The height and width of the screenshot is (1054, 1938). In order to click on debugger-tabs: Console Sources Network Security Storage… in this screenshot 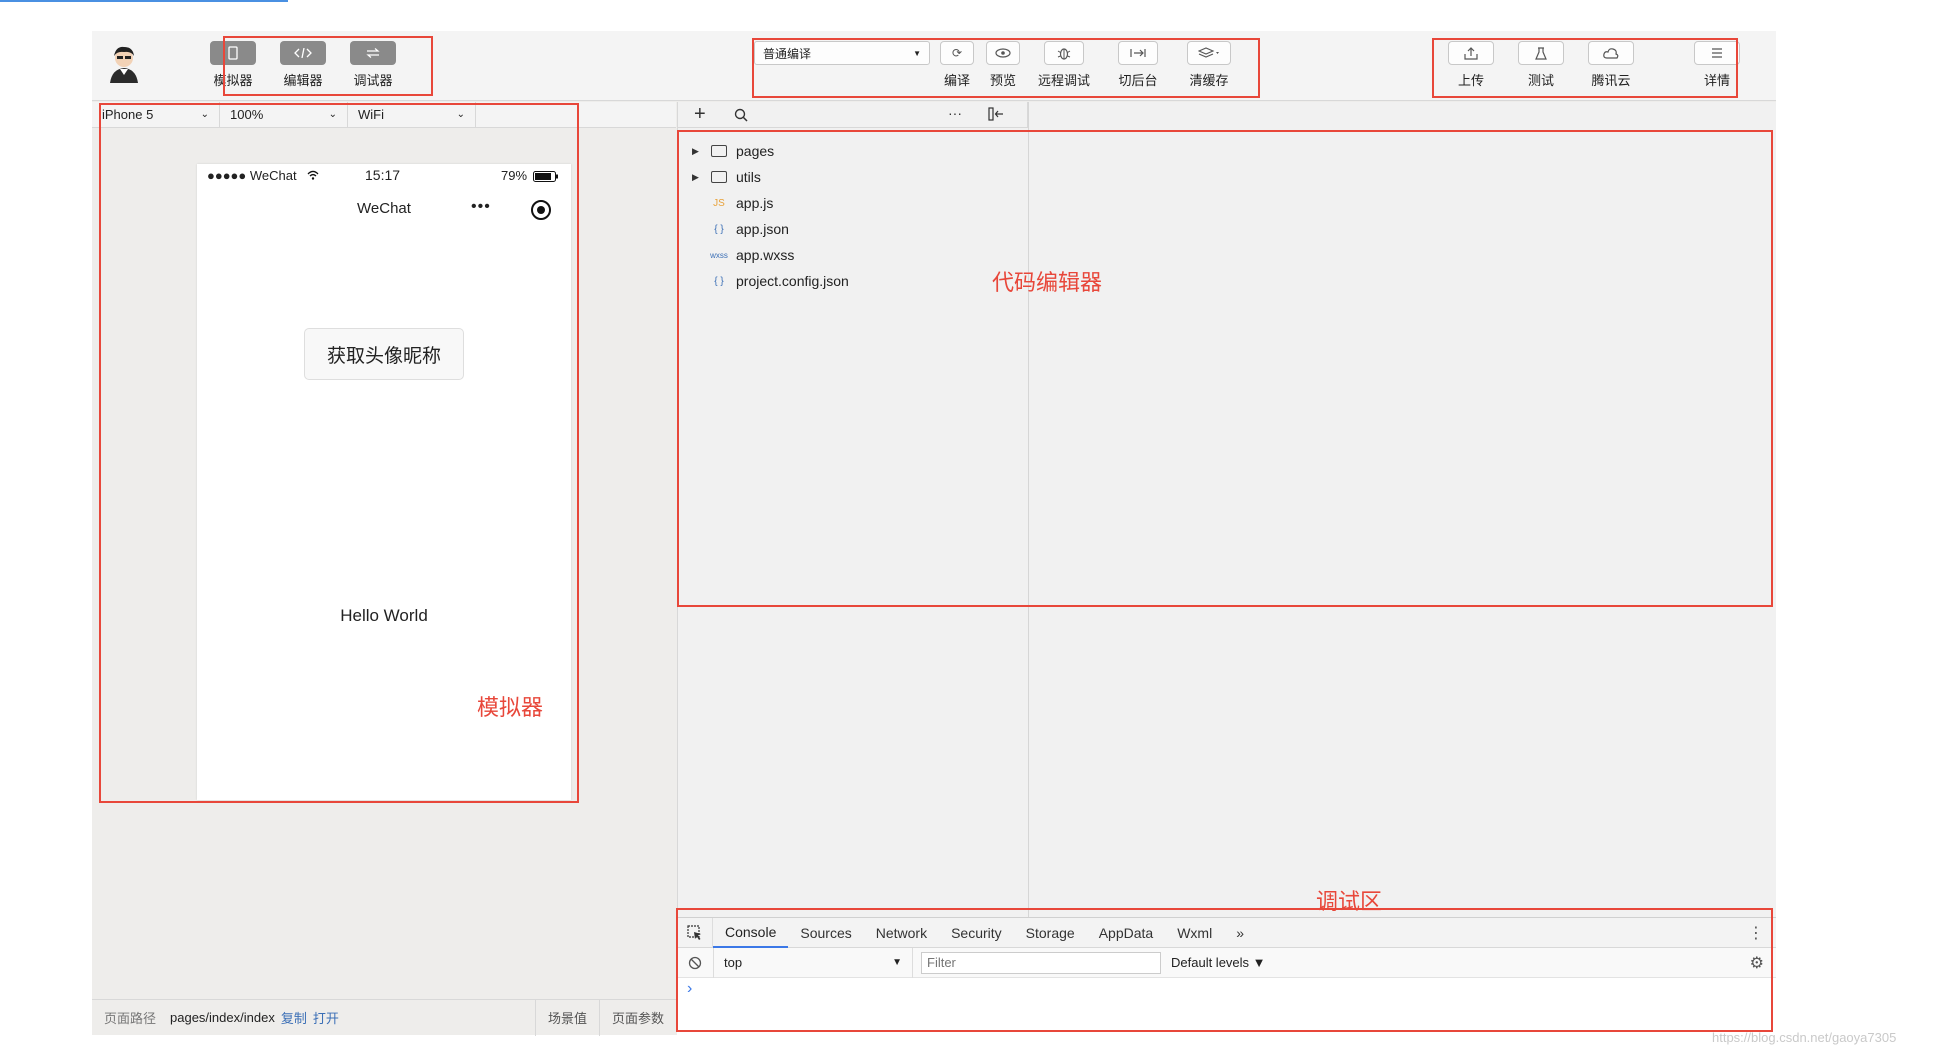, I will do `click(1226, 932)`.